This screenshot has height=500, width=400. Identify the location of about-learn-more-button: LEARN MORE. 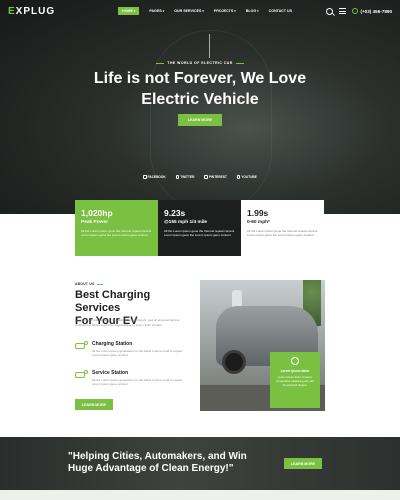
(94, 404).